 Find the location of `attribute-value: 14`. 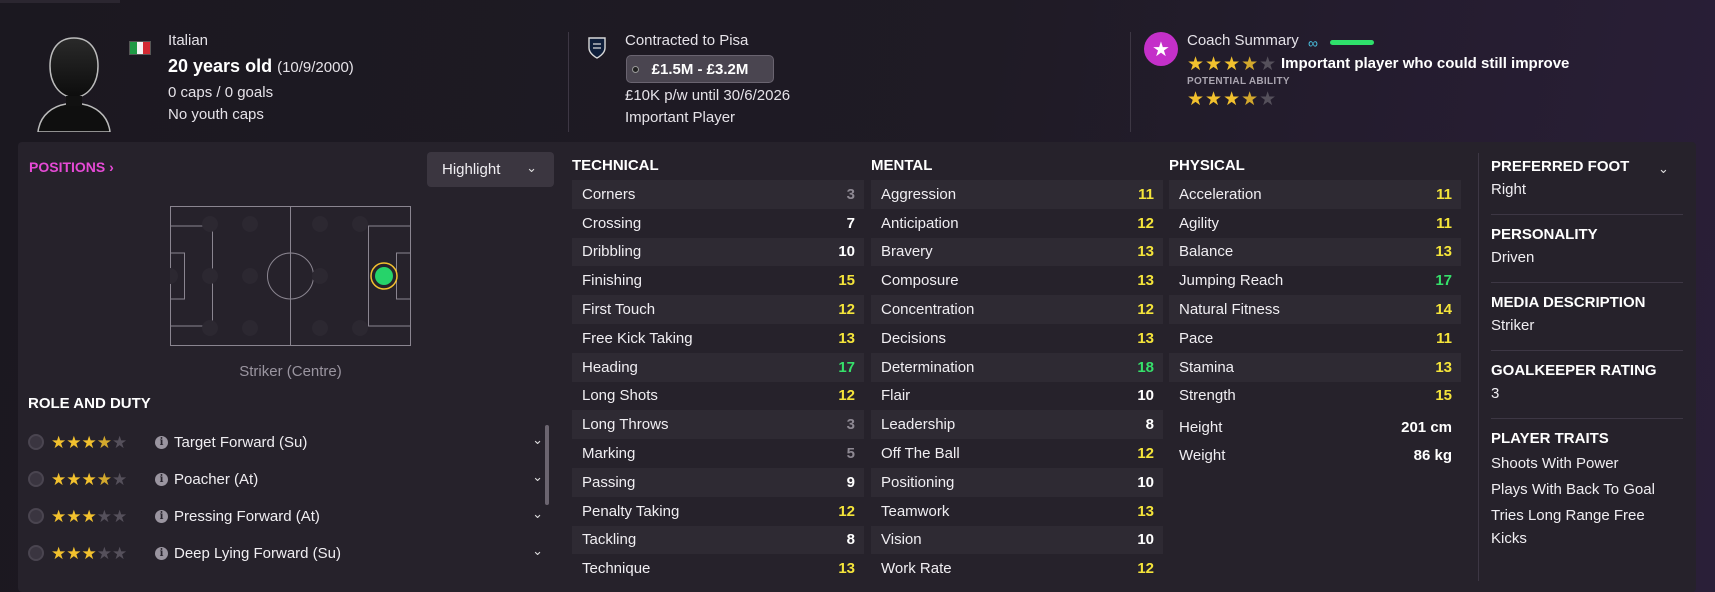

attribute-value: 14 is located at coordinates (1443, 310).